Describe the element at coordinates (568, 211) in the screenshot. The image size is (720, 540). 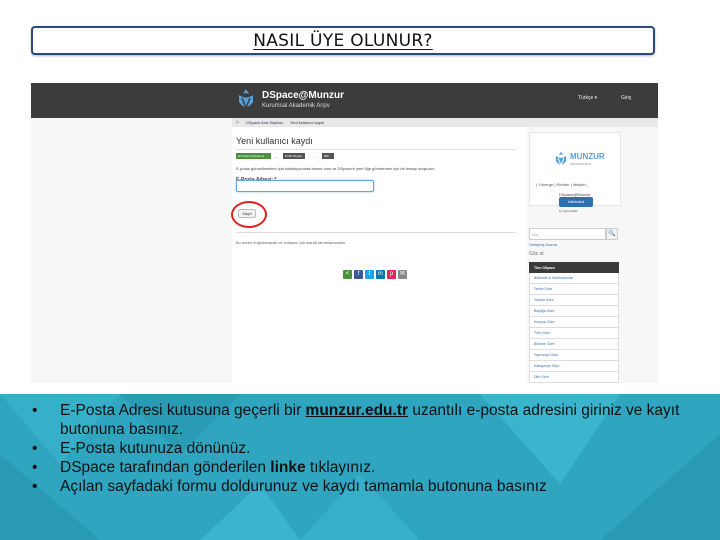
I see `openaire-label: by OpenAIRE` at that location.